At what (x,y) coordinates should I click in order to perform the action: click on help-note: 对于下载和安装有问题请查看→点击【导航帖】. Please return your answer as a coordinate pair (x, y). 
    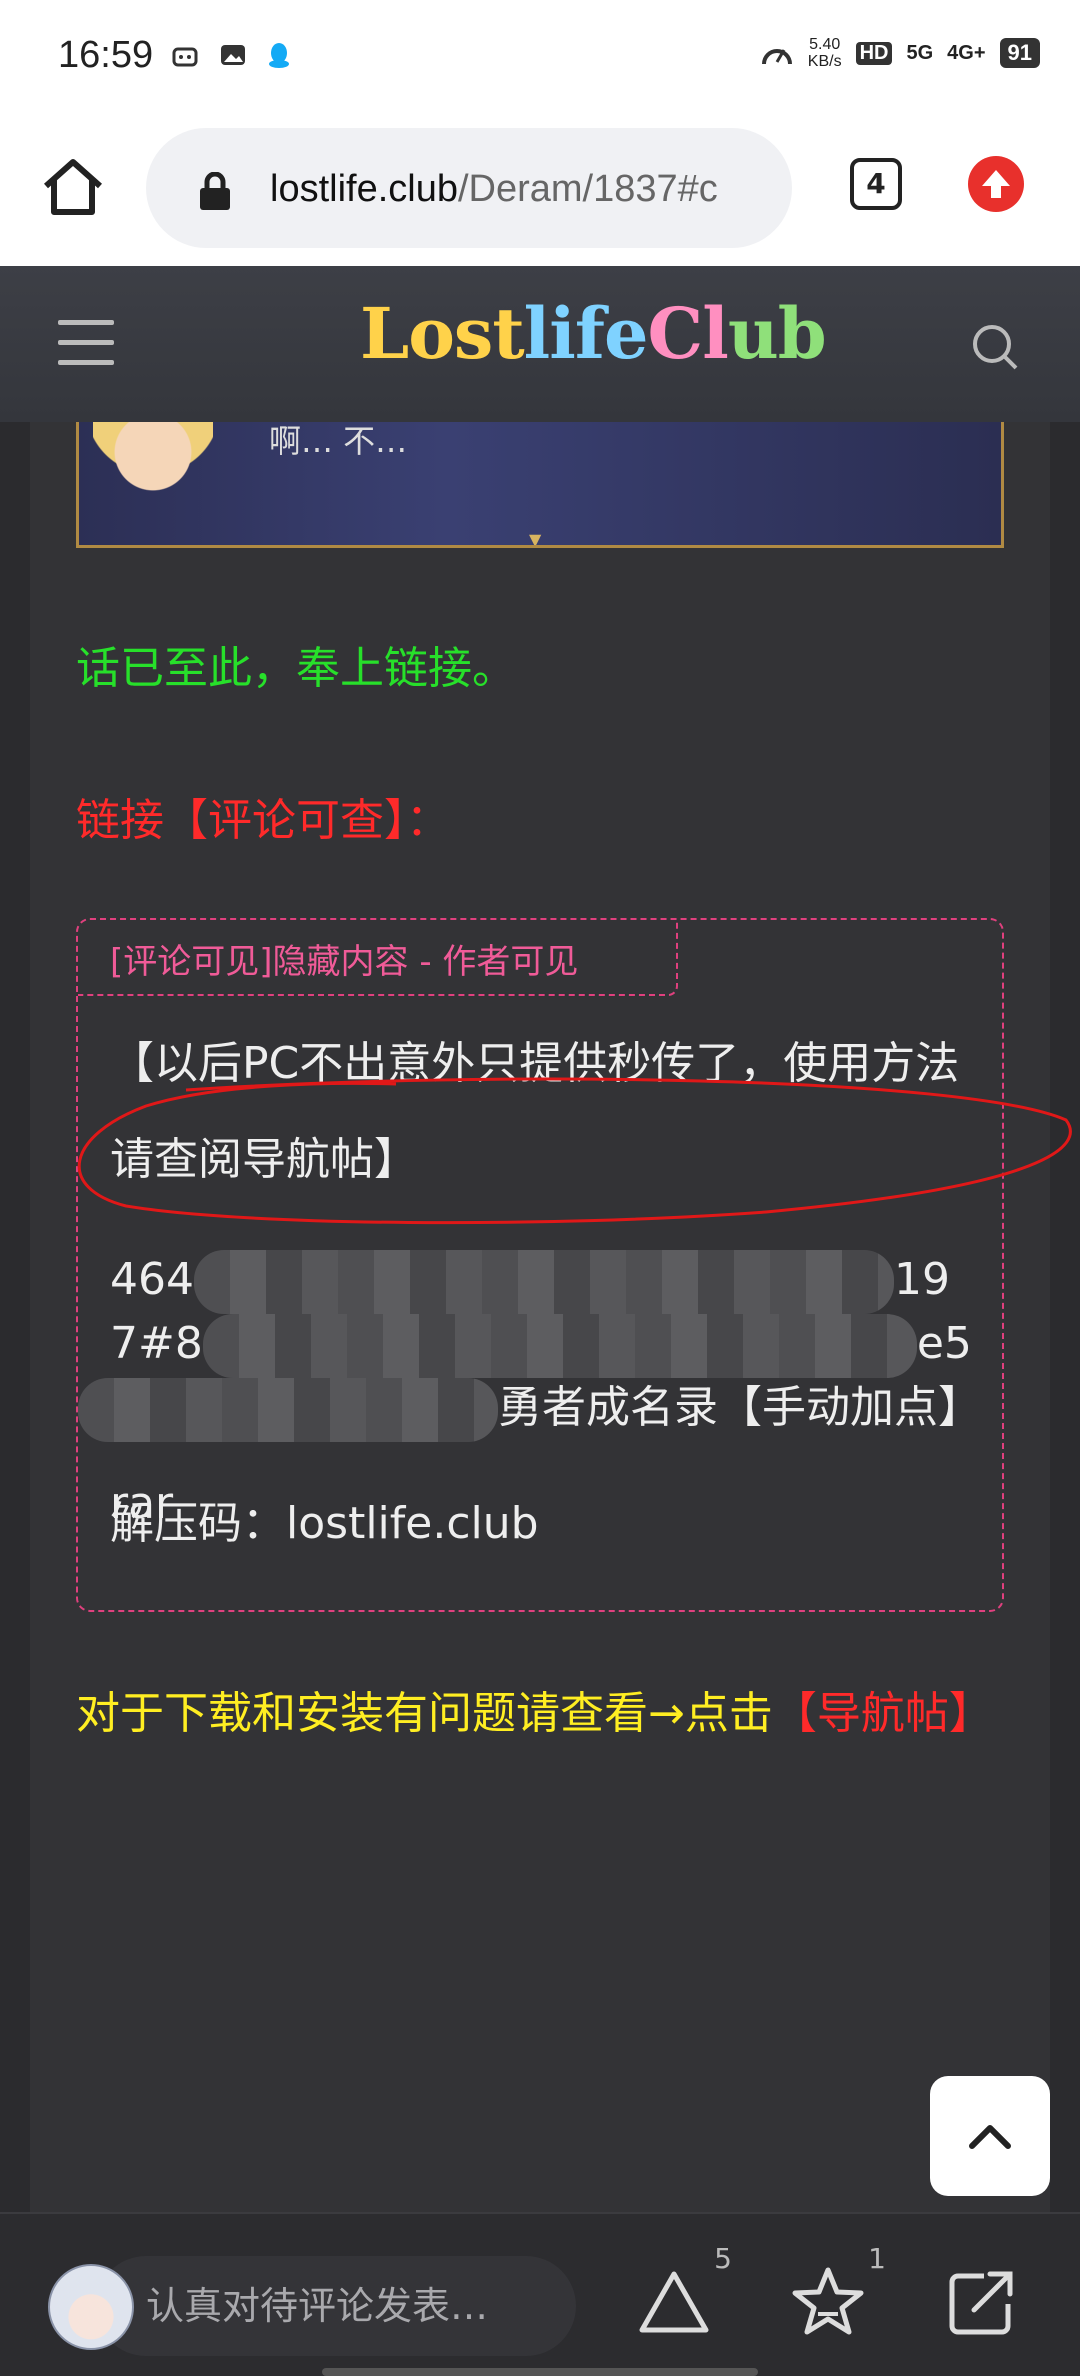
    Looking at the image, I should click on (546, 1714).